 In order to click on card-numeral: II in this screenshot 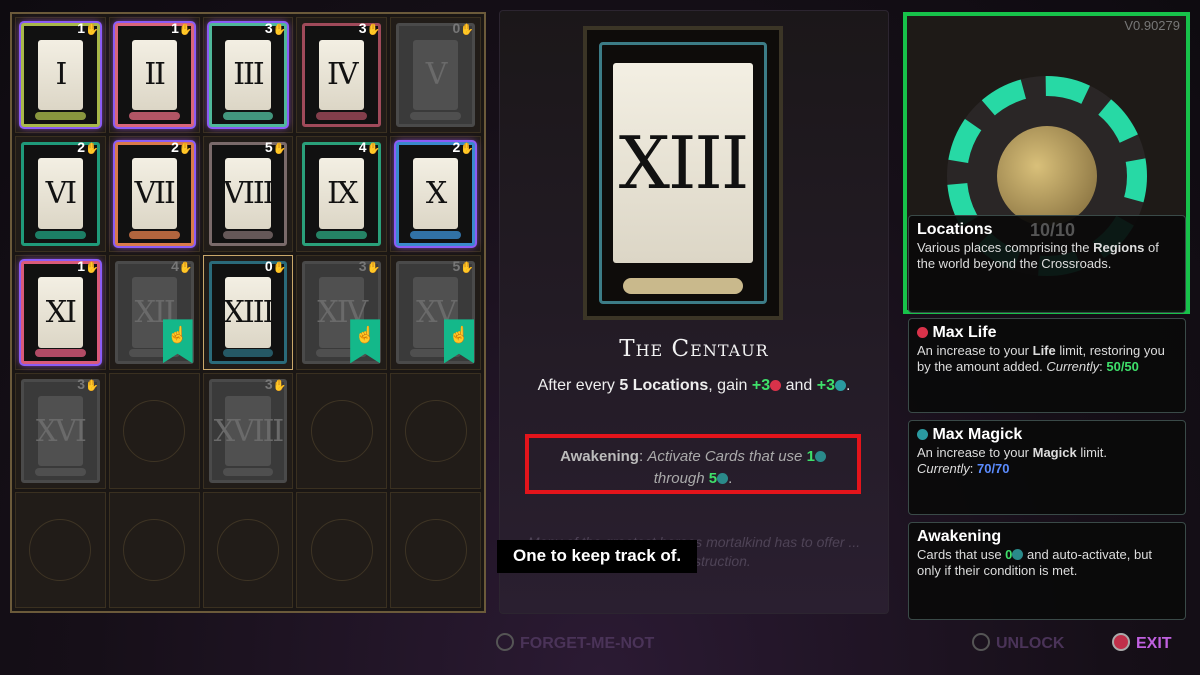, I will do `click(154, 75)`.